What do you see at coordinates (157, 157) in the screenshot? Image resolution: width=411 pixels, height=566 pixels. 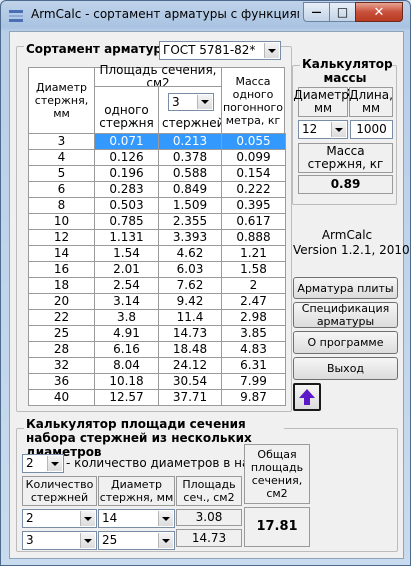 I see `table-row: 4 0.126 0.378 0.099` at bounding box center [157, 157].